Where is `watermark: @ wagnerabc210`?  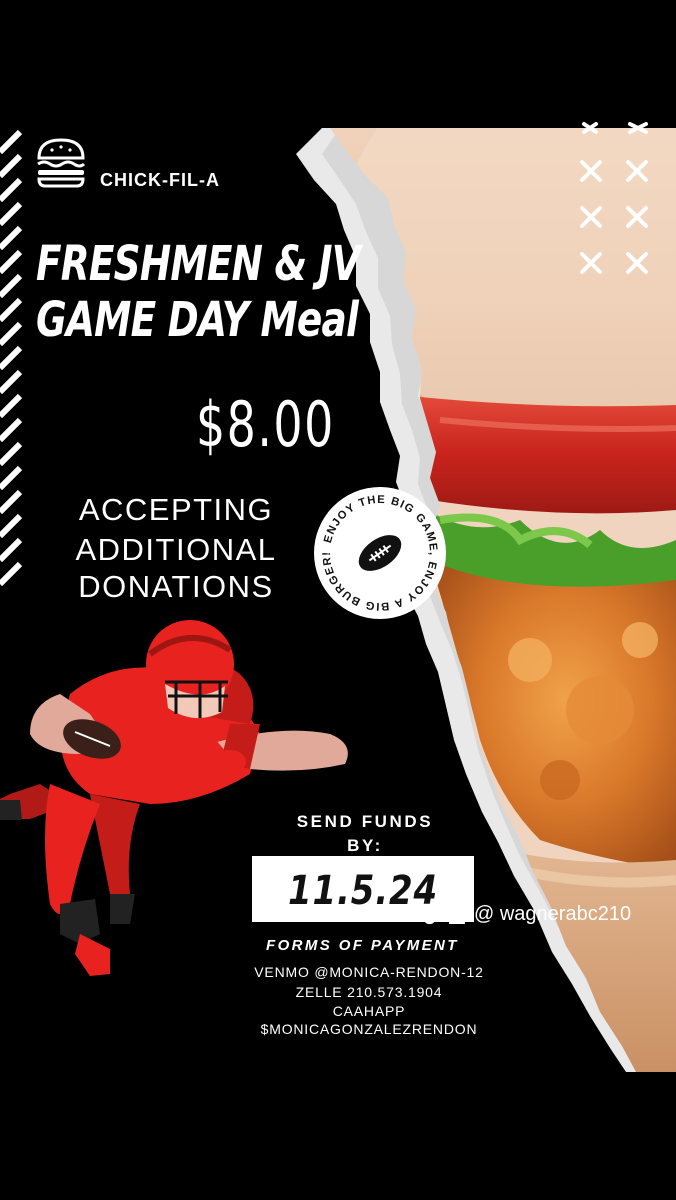
watermark: @ wagnerabc210 is located at coordinates (546, 915).